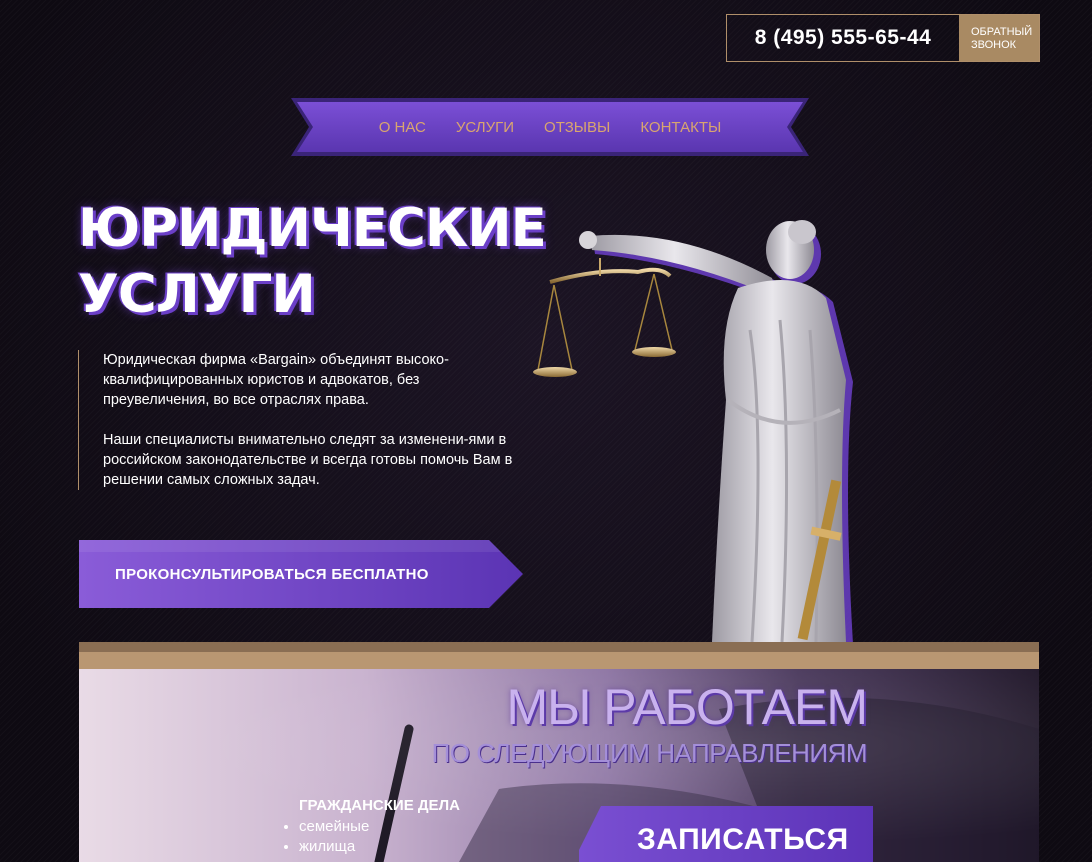 This screenshot has height=862, width=1092. What do you see at coordinates (334, 827) in the screenshot?
I see `list-item: семейные` at bounding box center [334, 827].